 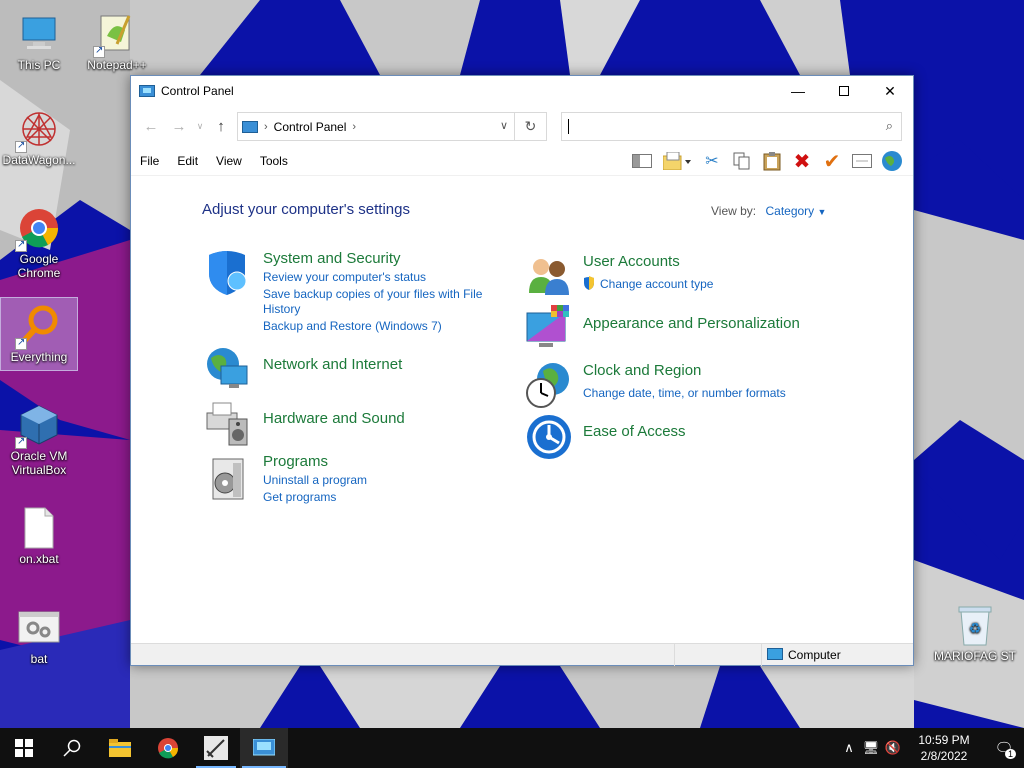 What do you see at coordinates (216, 748) in the screenshot?
I see `taskbar-app-sword` at bounding box center [216, 748].